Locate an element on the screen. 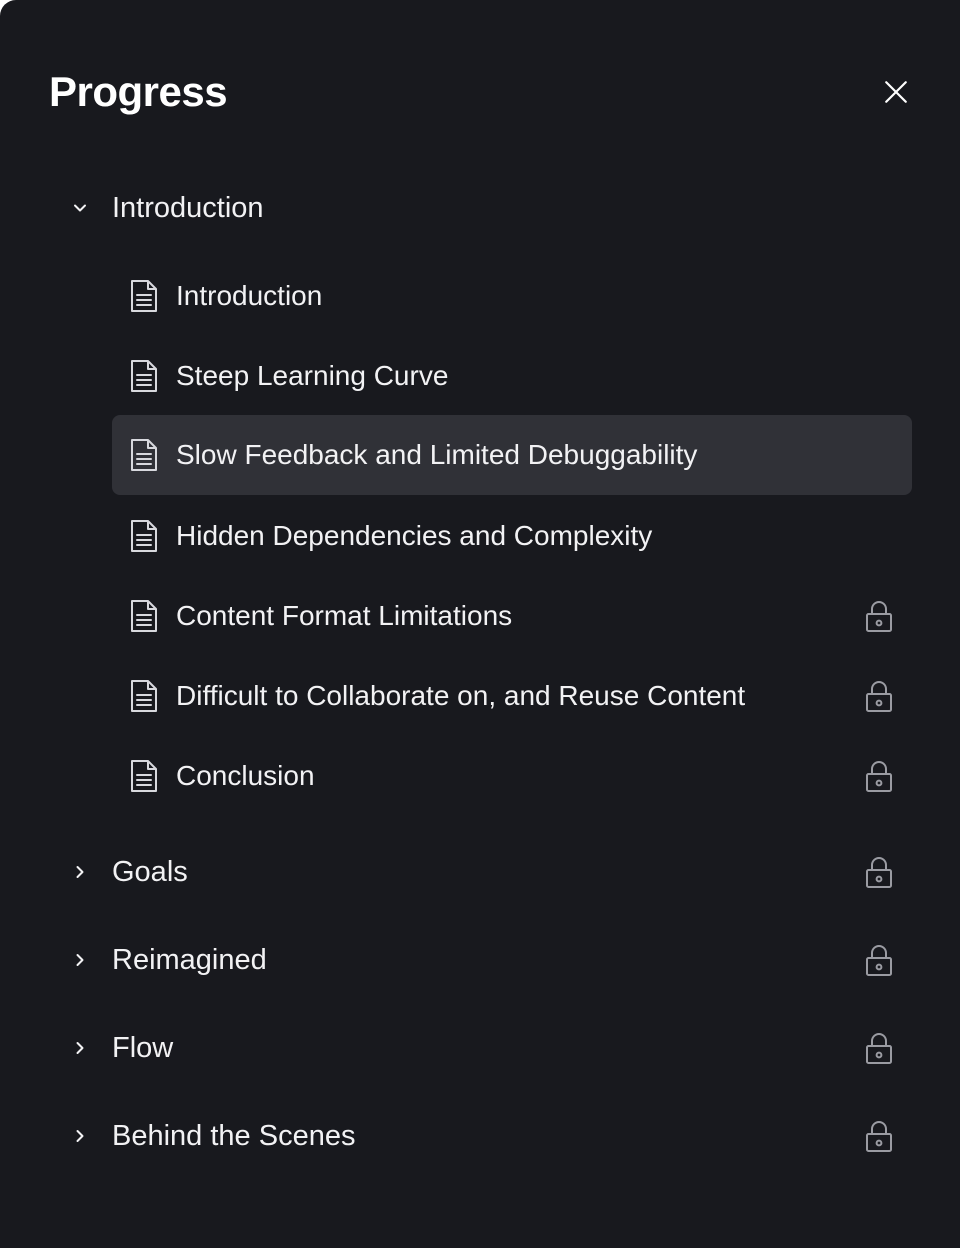 This screenshot has height=1248, width=960. lesson-slow-feedback: Slow Feedback and Limited Debuggability is located at coordinates (512, 455).